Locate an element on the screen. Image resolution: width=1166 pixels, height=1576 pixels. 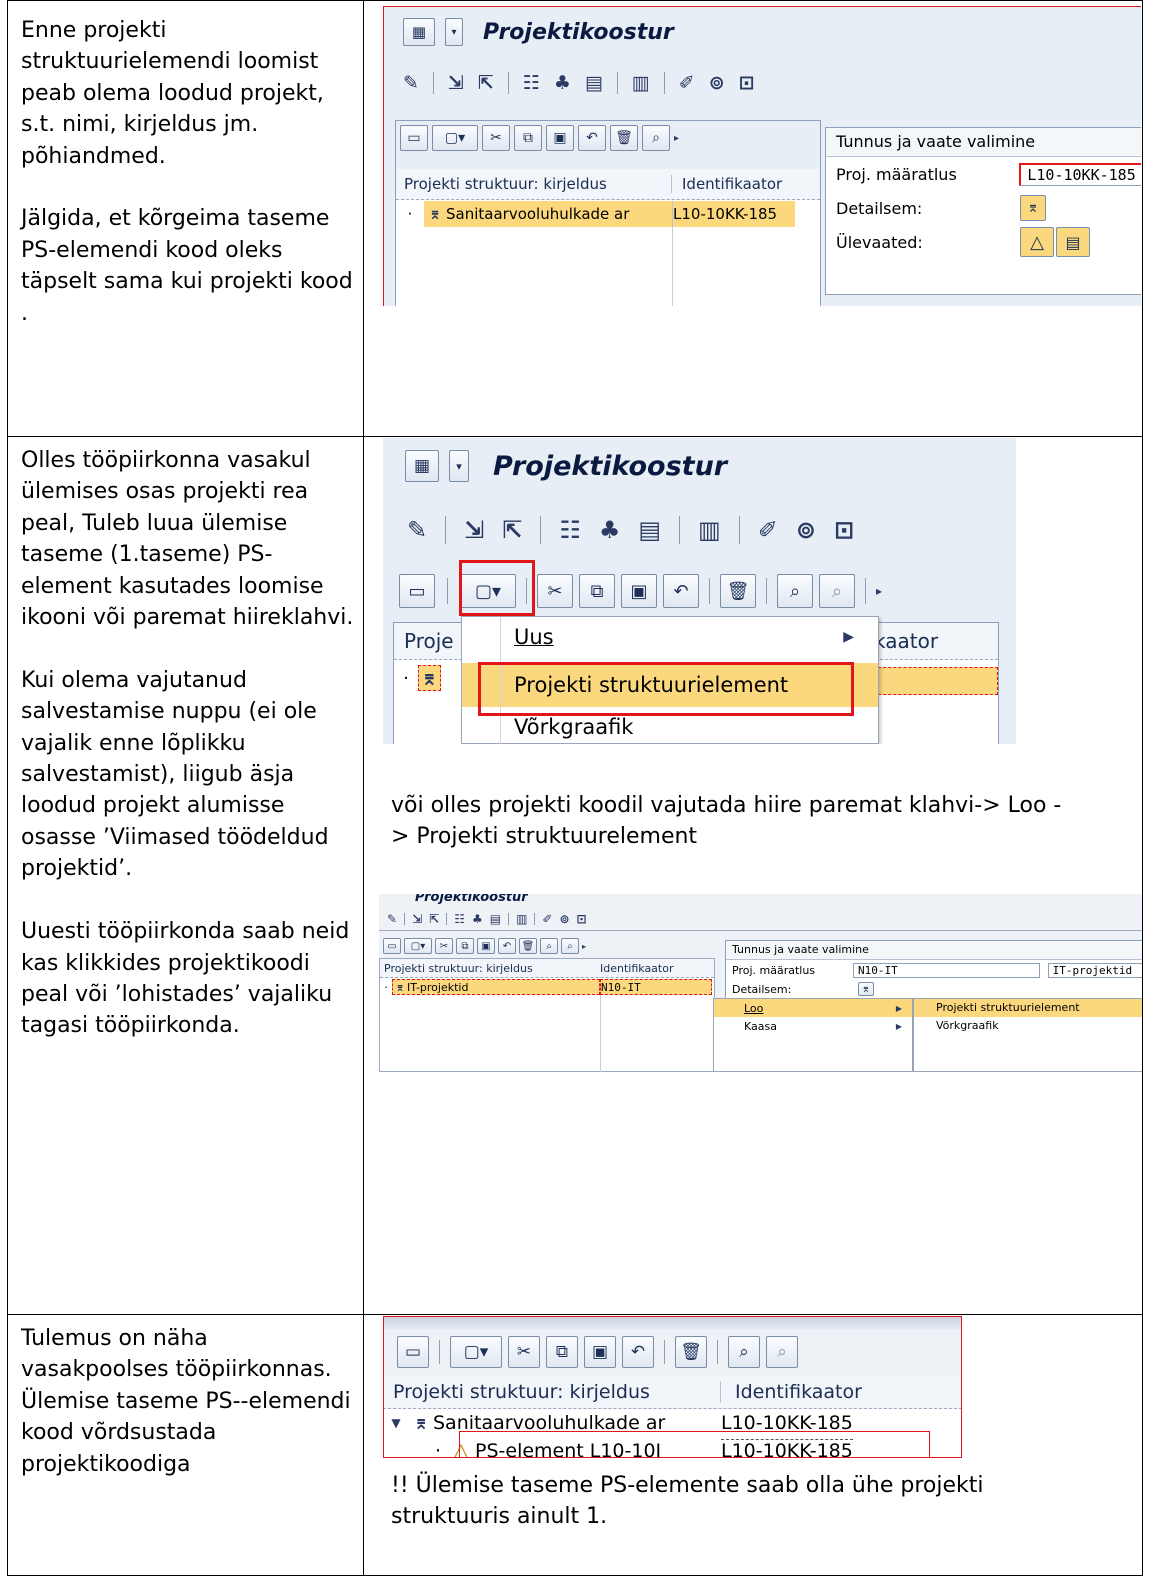
field-label: Detailsem: is located at coordinates (762, 989).